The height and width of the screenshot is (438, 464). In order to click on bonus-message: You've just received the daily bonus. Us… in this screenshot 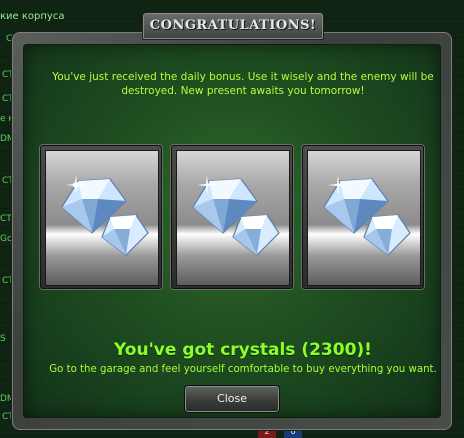, I will do `click(243, 84)`.